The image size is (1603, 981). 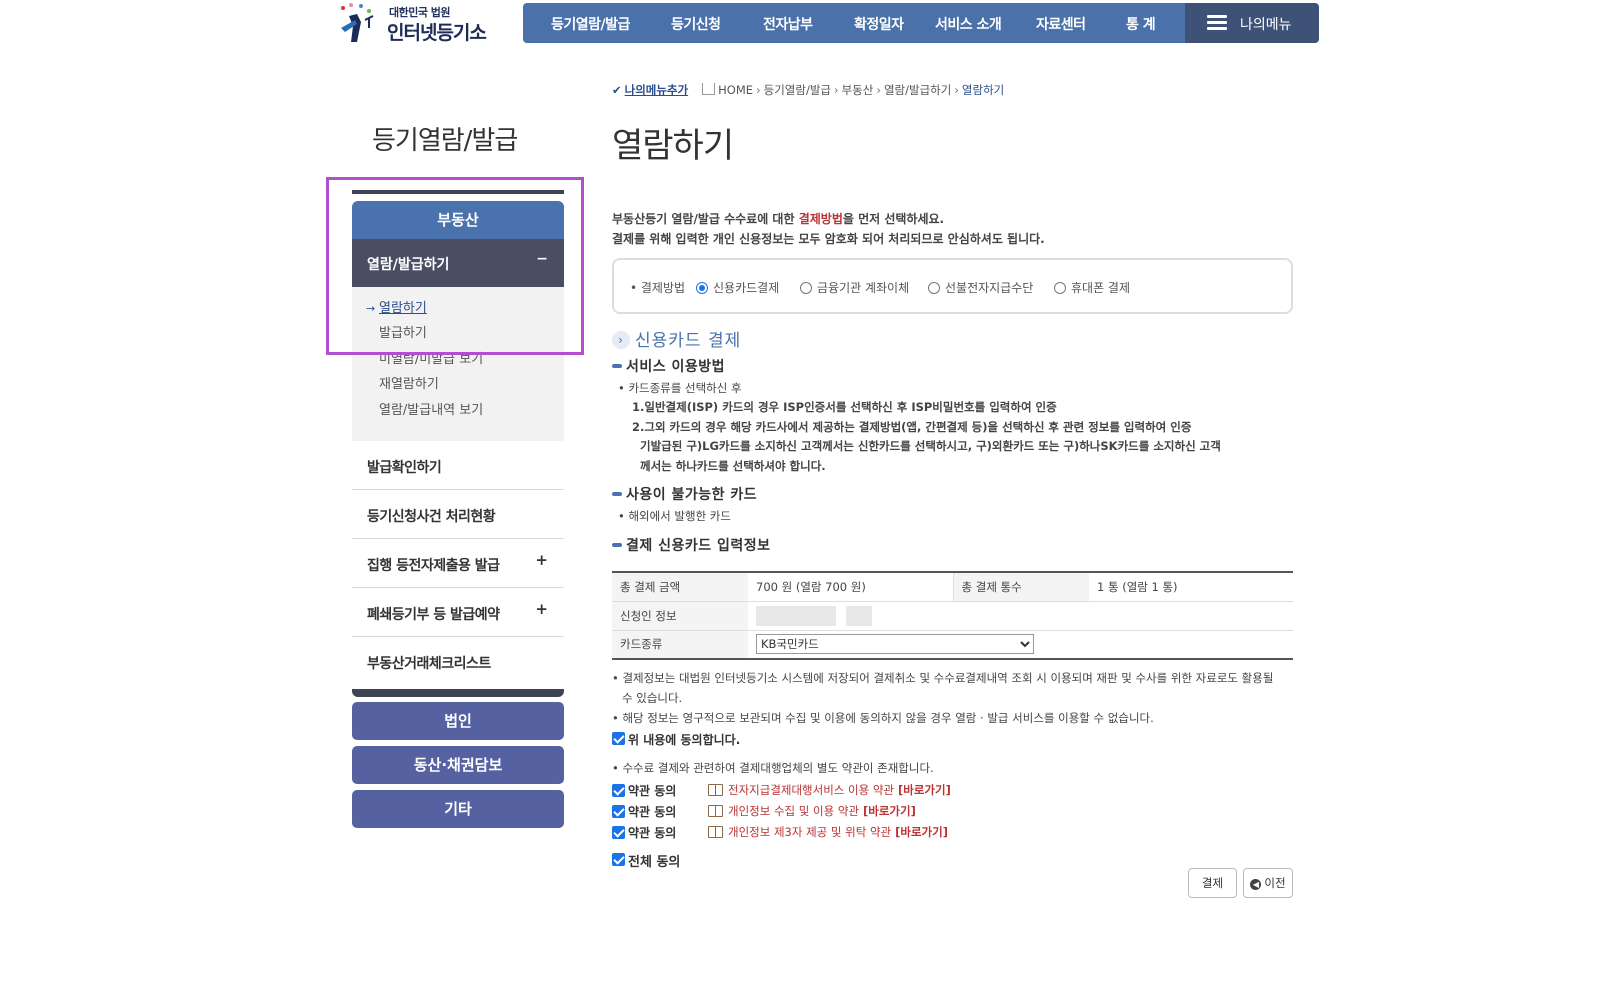 I want to click on my-menu-label: 나의메뉴, so click(x=1266, y=25).